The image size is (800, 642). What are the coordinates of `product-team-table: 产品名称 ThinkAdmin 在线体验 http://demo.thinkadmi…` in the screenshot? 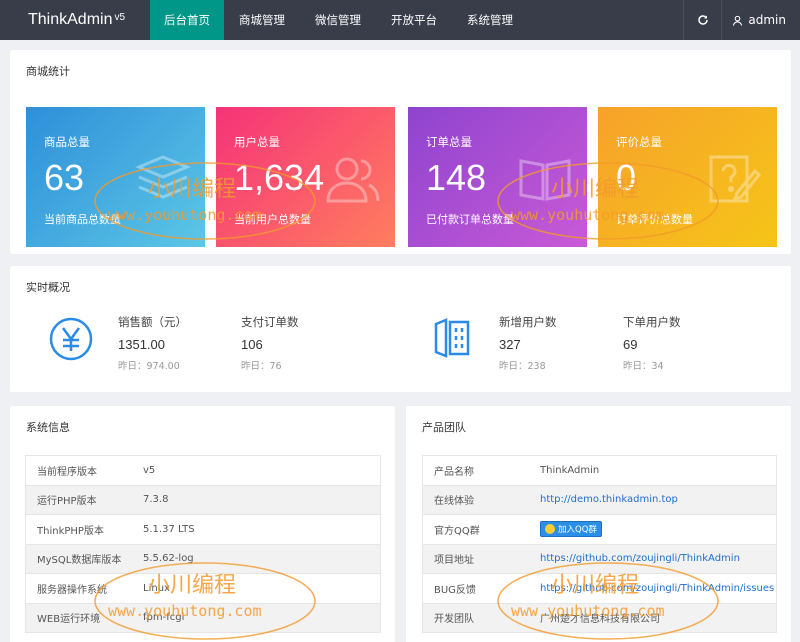 It's located at (599, 544).